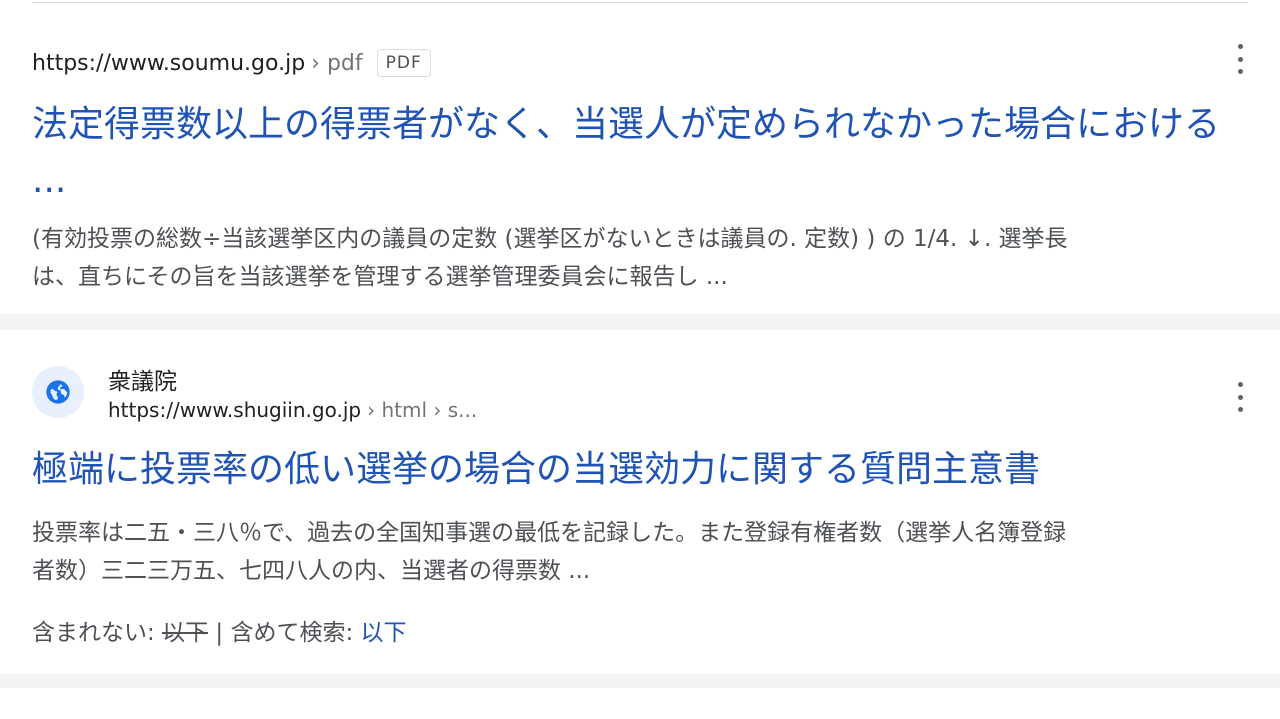 The height and width of the screenshot is (719, 1280). I want to click on globe-icon, so click(58, 392).